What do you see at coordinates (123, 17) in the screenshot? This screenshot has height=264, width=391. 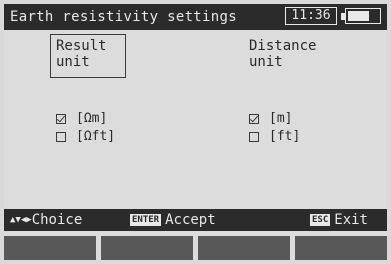 I see `screen-title: Earth resistivity settings` at bounding box center [123, 17].